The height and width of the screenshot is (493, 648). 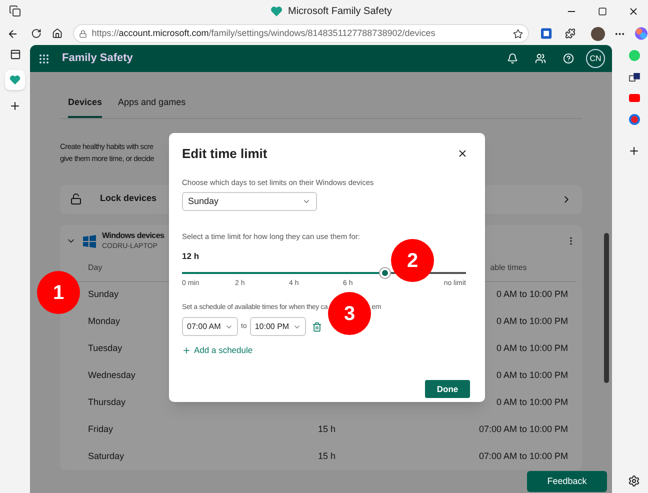 I want to click on address-field: https://account.microsoft.com/family/settings/windows/8148351127788738902/devices, so click(x=301, y=33).